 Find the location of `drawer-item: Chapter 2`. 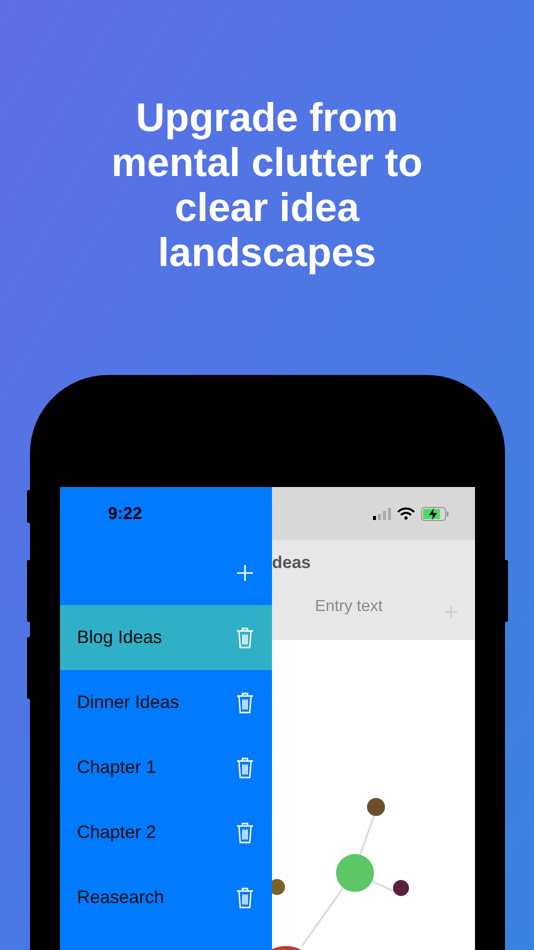

drawer-item: Chapter 2 is located at coordinates (166, 832).